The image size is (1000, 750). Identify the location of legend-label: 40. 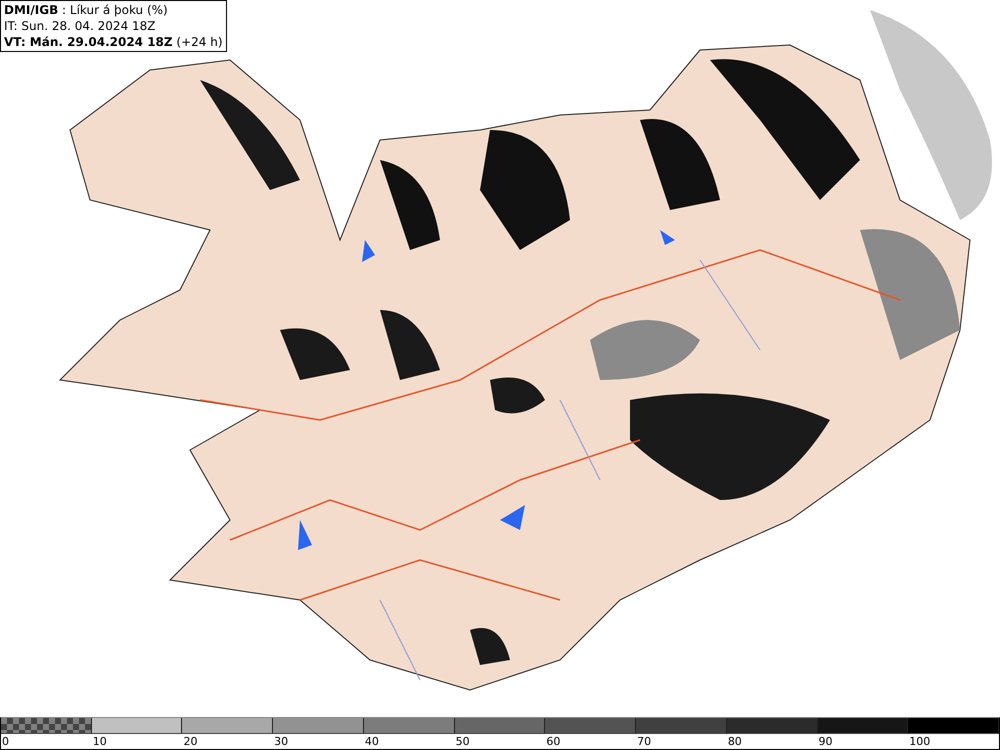
(371, 741).